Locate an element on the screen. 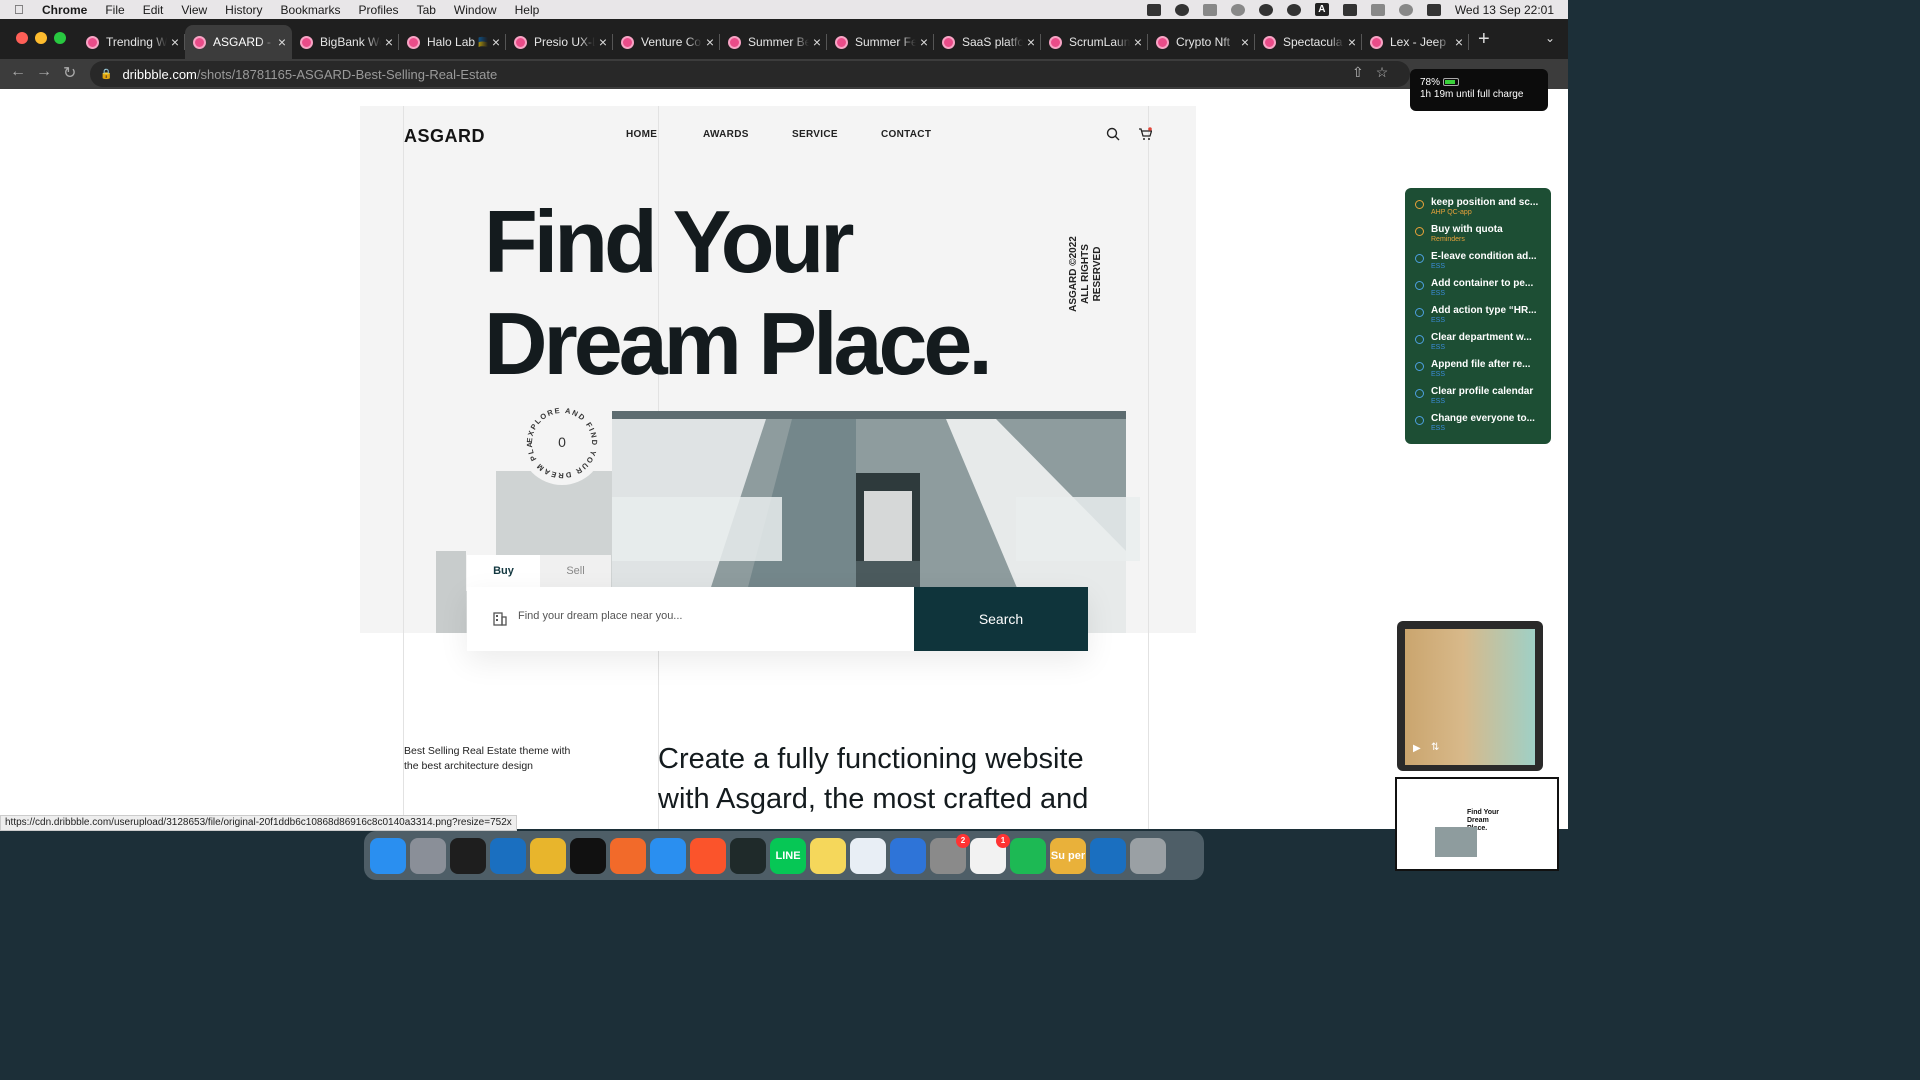 This screenshot has height=1080, width=1920. battery-icon is located at coordinates (1349, 9).